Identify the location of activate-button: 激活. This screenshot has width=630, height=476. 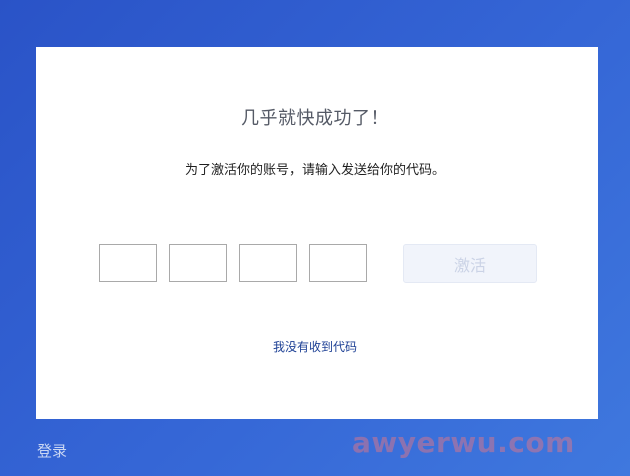
(470, 263).